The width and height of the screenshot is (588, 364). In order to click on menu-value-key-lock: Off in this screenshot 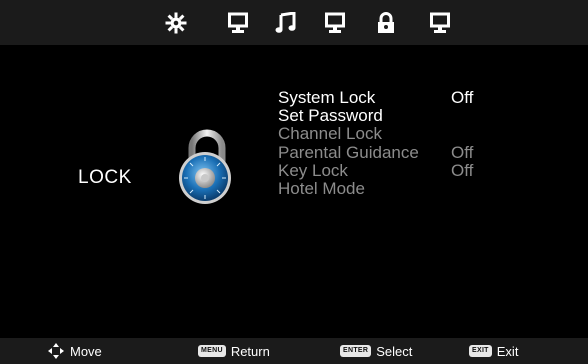, I will do `click(462, 170)`.